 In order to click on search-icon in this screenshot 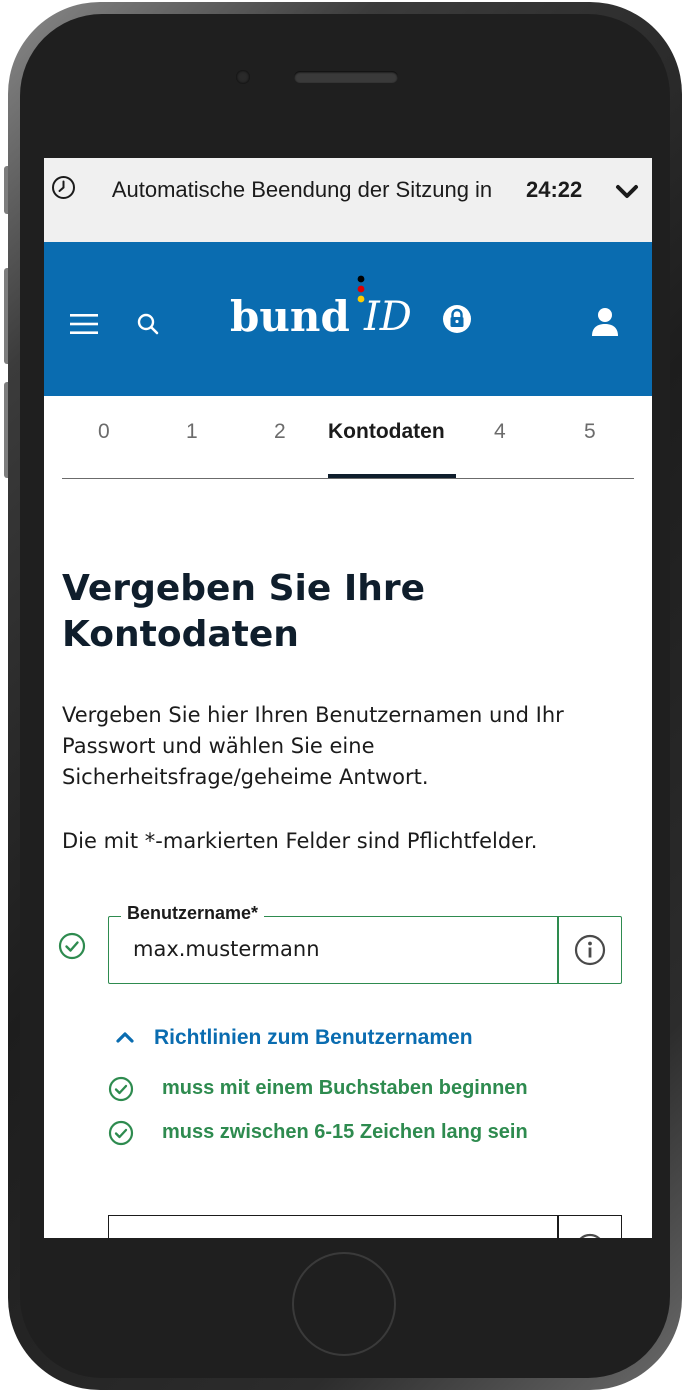, I will do `click(148, 324)`.